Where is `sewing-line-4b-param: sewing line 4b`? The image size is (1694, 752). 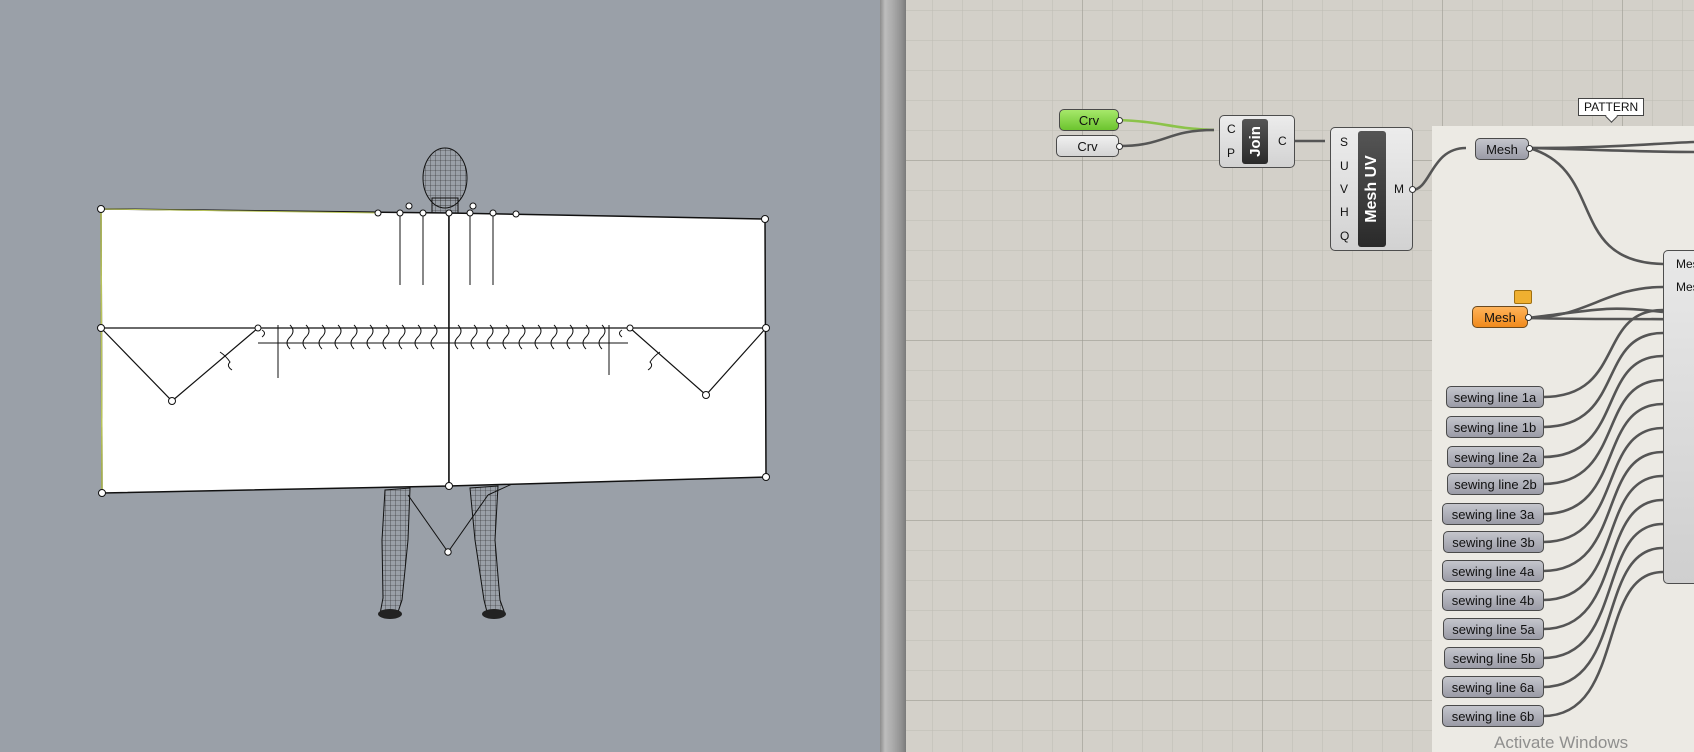 sewing-line-4b-param: sewing line 4b is located at coordinates (1493, 600).